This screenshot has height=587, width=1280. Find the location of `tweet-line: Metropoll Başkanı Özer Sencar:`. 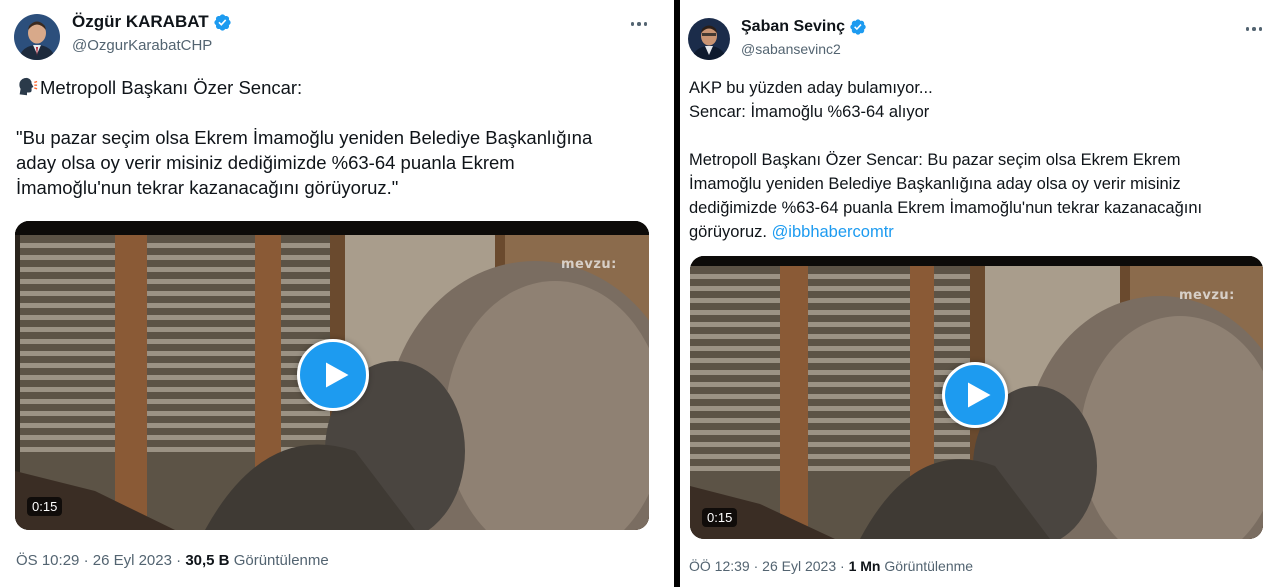

tweet-line: Metropoll Başkanı Özer Sencar: is located at coordinates (171, 87).